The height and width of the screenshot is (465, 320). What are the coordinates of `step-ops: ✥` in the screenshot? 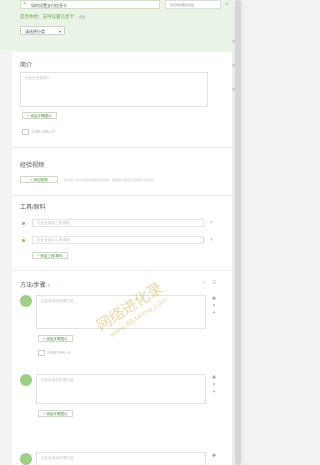 It's located at (214, 456).